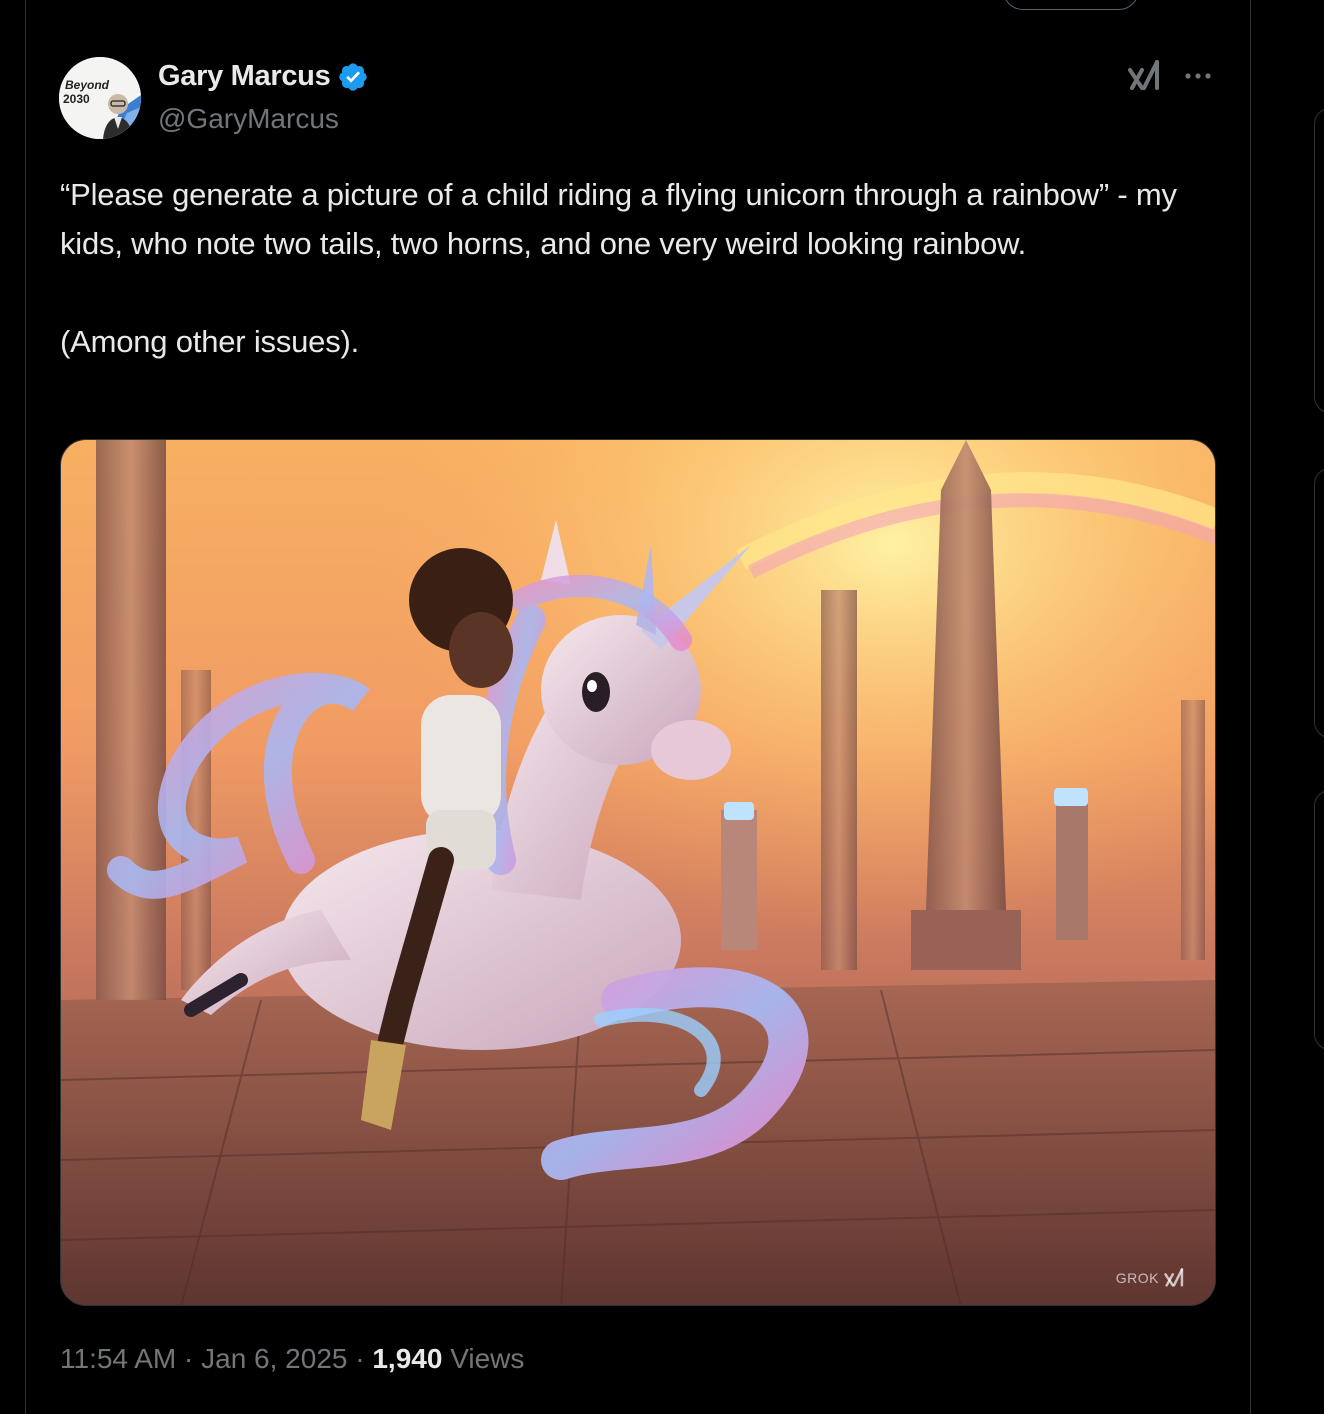  I want to click on grok-watermark-icon, so click(1174, 1277).